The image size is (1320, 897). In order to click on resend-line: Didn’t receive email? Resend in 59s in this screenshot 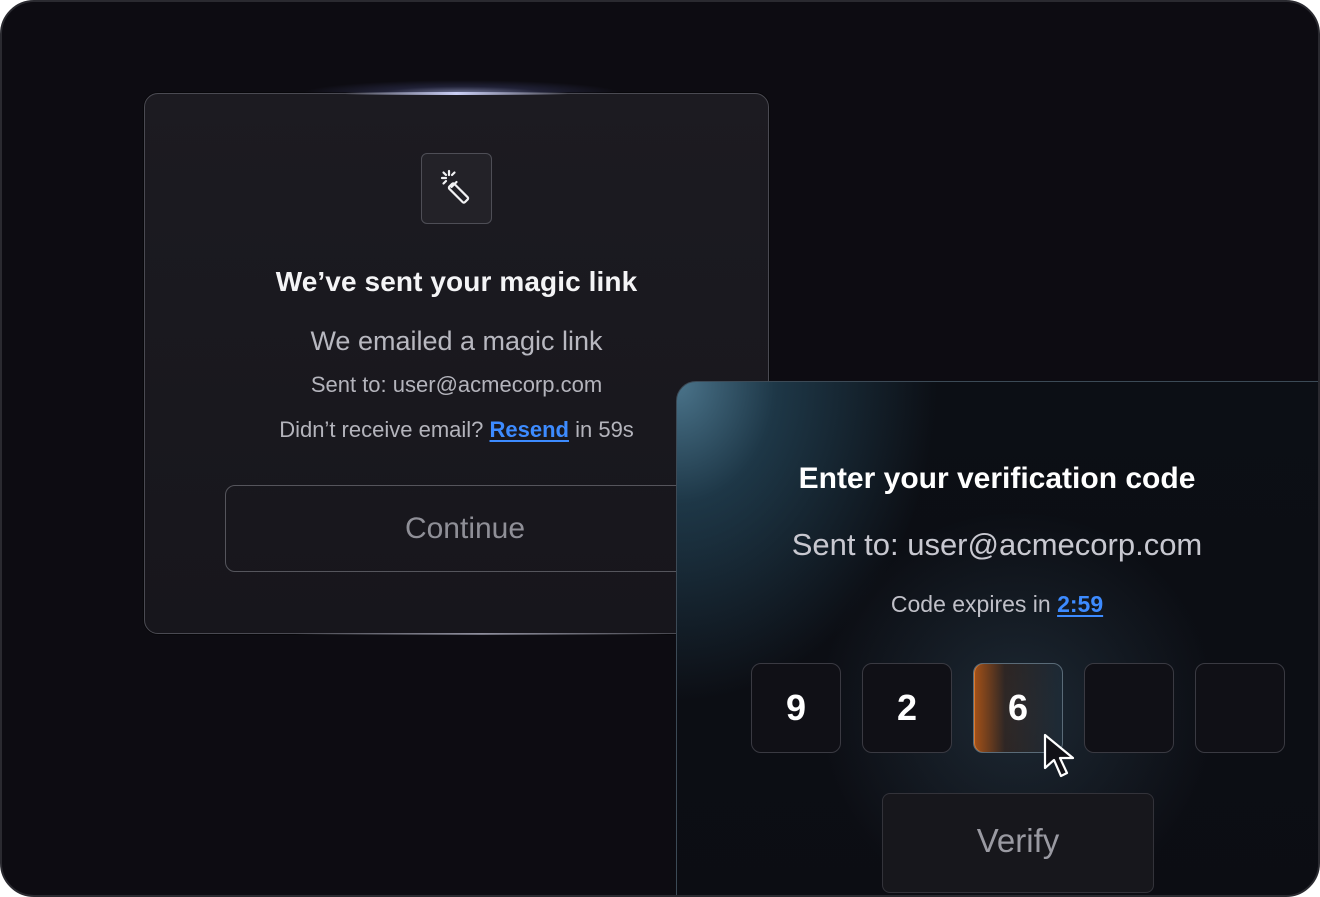, I will do `click(456, 430)`.